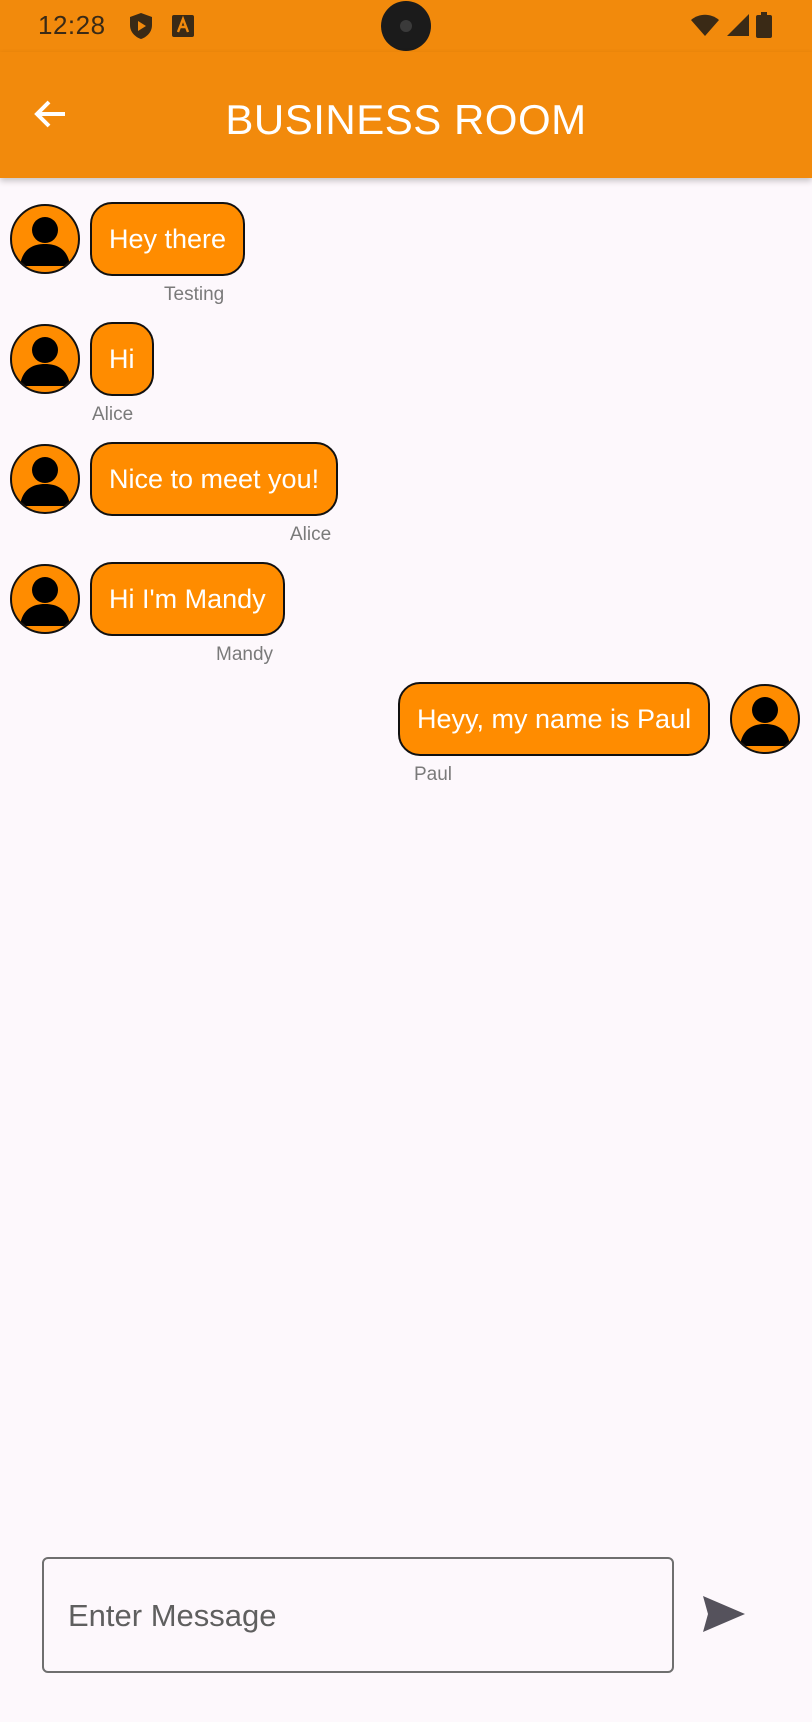  What do you see at coordinates (168, 239) in the screenshot?
I see `message-bubble: Hey there` at bounding box center [168, 239].